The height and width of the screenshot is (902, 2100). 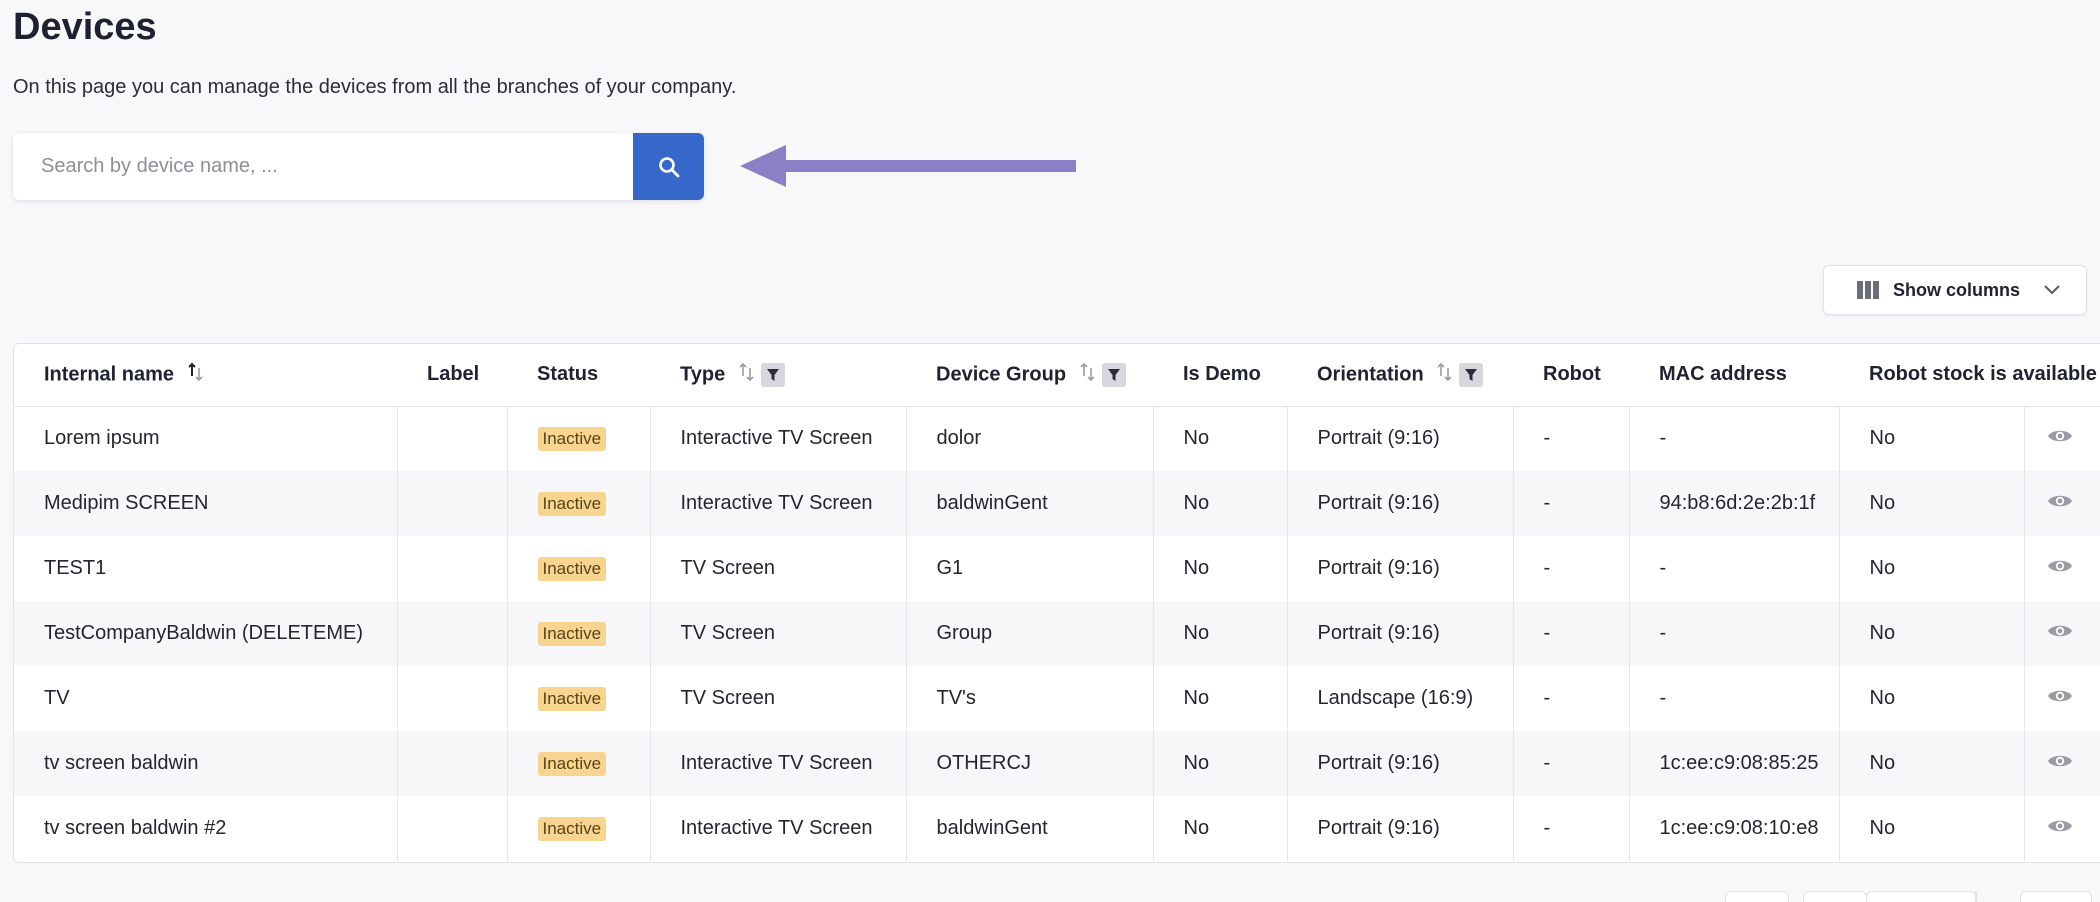 I want to click on column-header-robot-stock: Robot stock is available, so click(x=1969, y=375).